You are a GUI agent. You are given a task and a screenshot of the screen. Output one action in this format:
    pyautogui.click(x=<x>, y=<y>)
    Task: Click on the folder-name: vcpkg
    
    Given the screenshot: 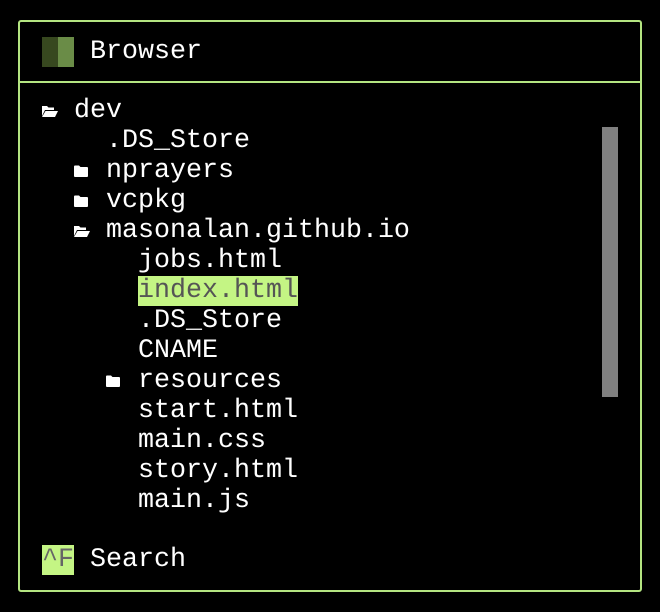 What is the action you would take?
    pyautogui.click(x=146, y=201)
    